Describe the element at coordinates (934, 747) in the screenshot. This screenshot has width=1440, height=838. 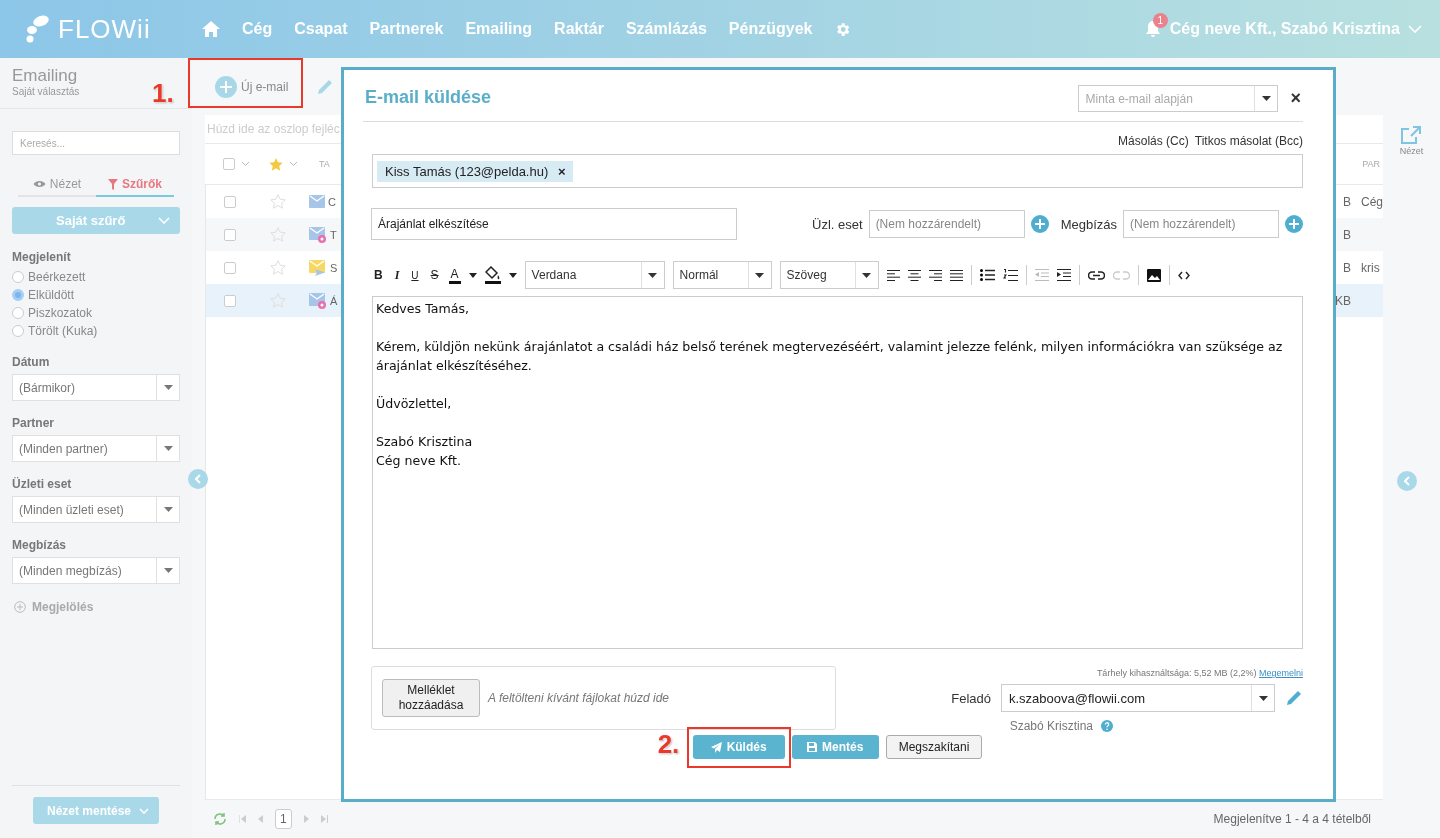
I see `cancel-button: Megszakítani` at that location.